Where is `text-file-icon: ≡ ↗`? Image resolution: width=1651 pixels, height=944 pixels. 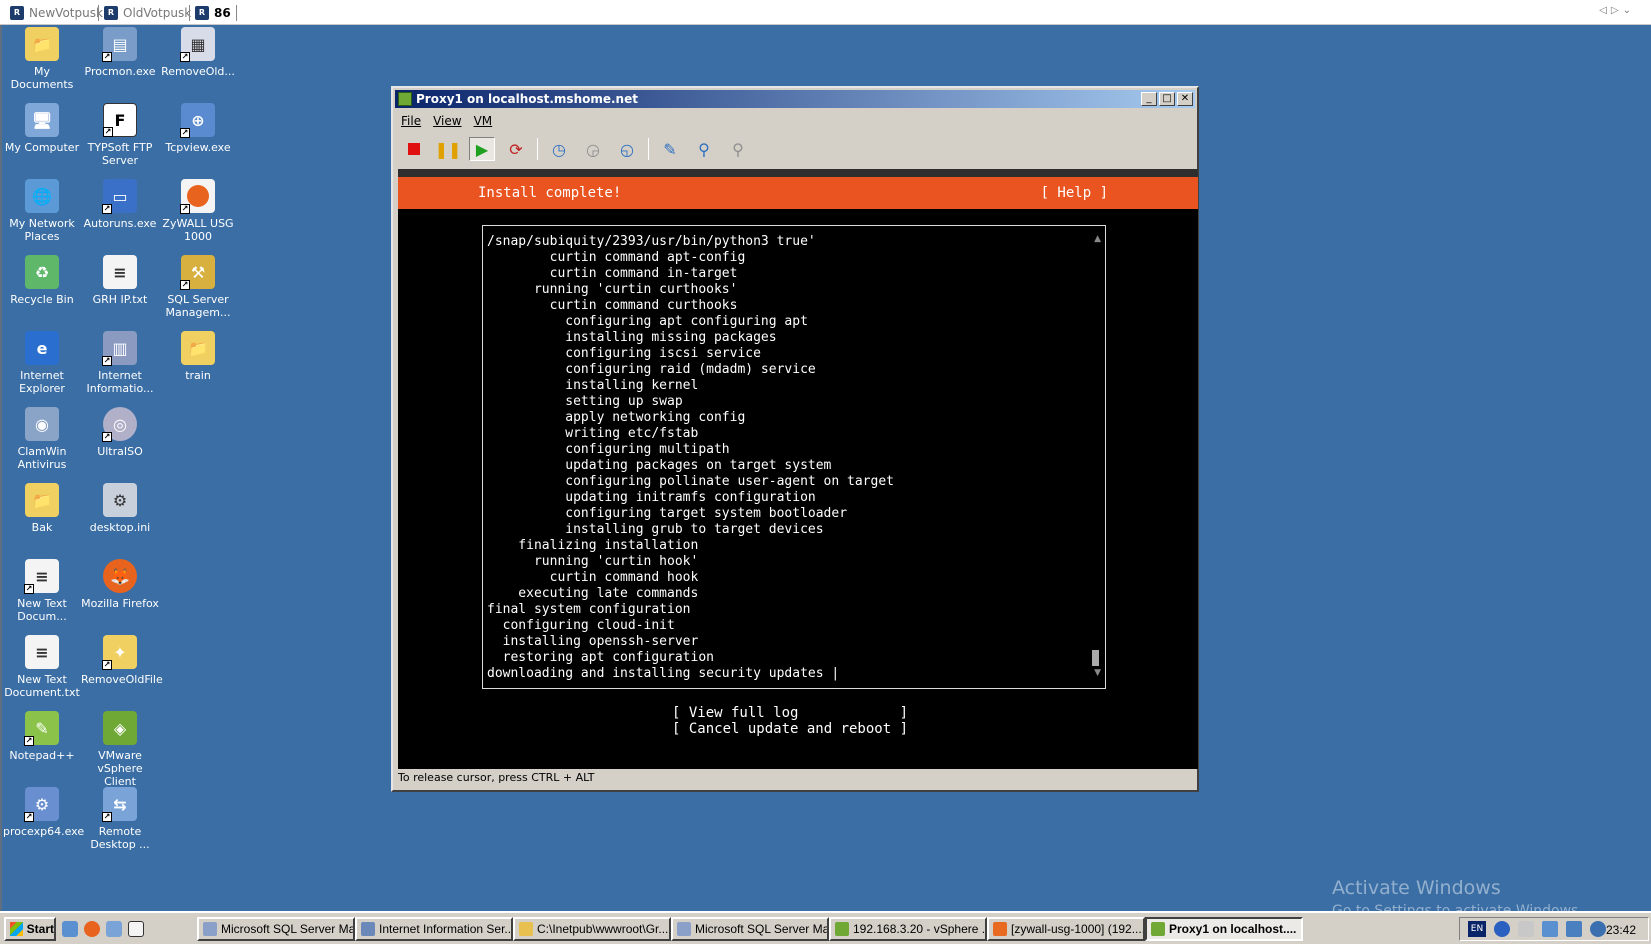
text-file-icon: ≡ ↗ is located at coordinates (41, 576).